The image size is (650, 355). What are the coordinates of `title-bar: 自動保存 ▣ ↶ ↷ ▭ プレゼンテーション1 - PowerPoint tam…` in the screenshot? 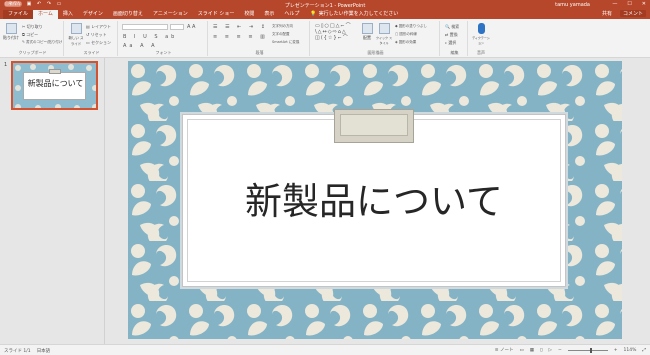 It's located at (325, 4).